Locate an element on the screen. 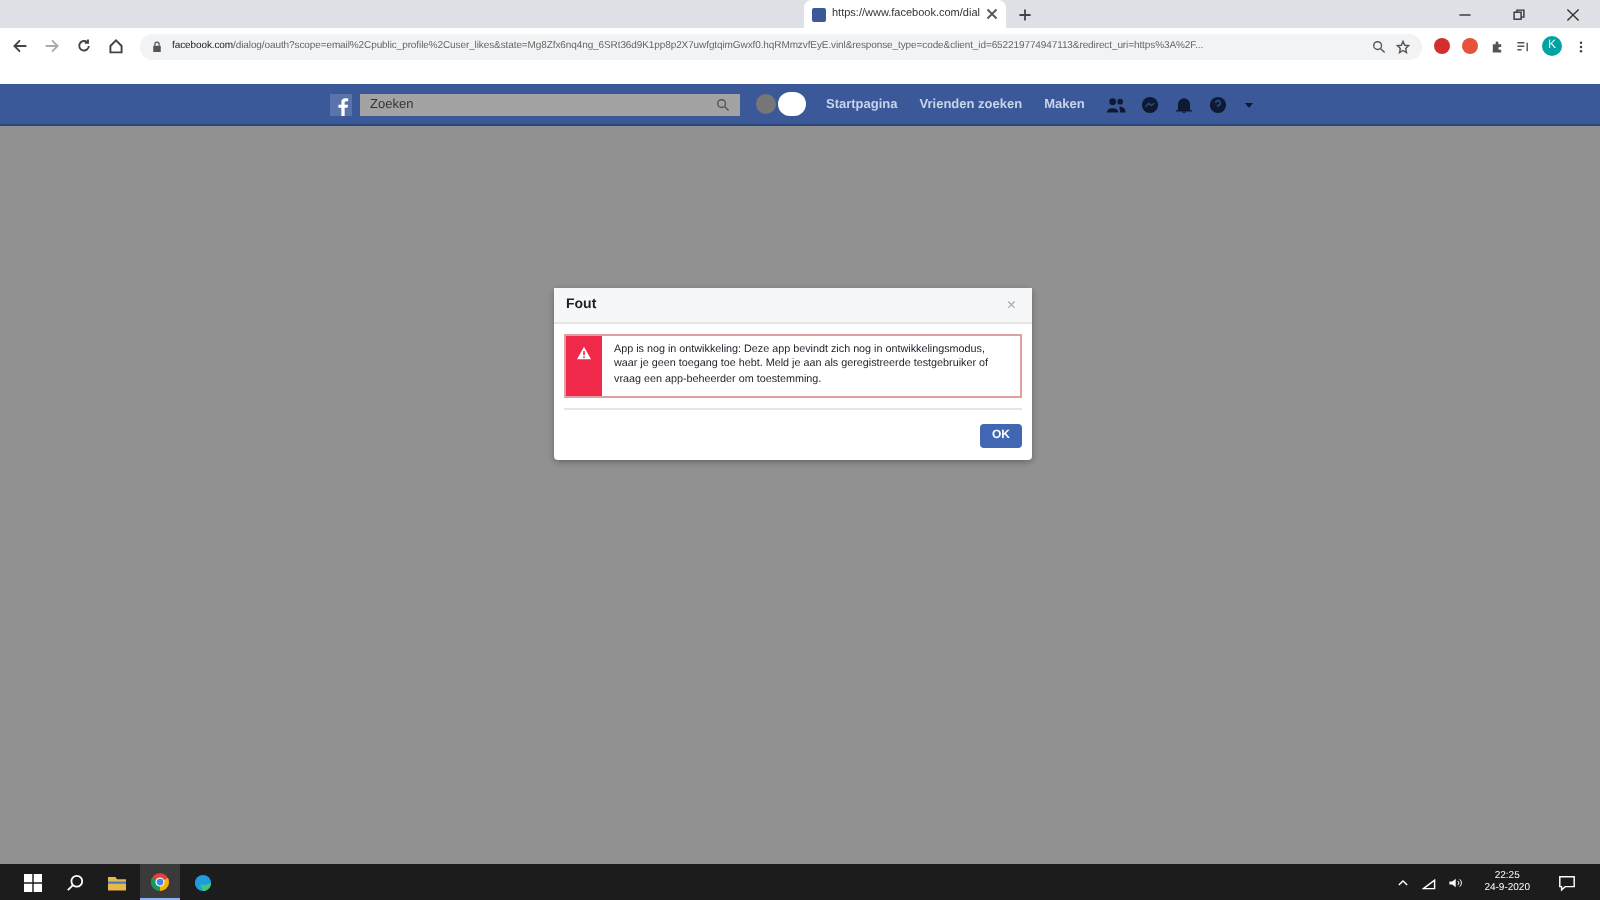 The height and width of the screenshot is (900, 1600). playlist-icon is located at coordinates (1523, 46).